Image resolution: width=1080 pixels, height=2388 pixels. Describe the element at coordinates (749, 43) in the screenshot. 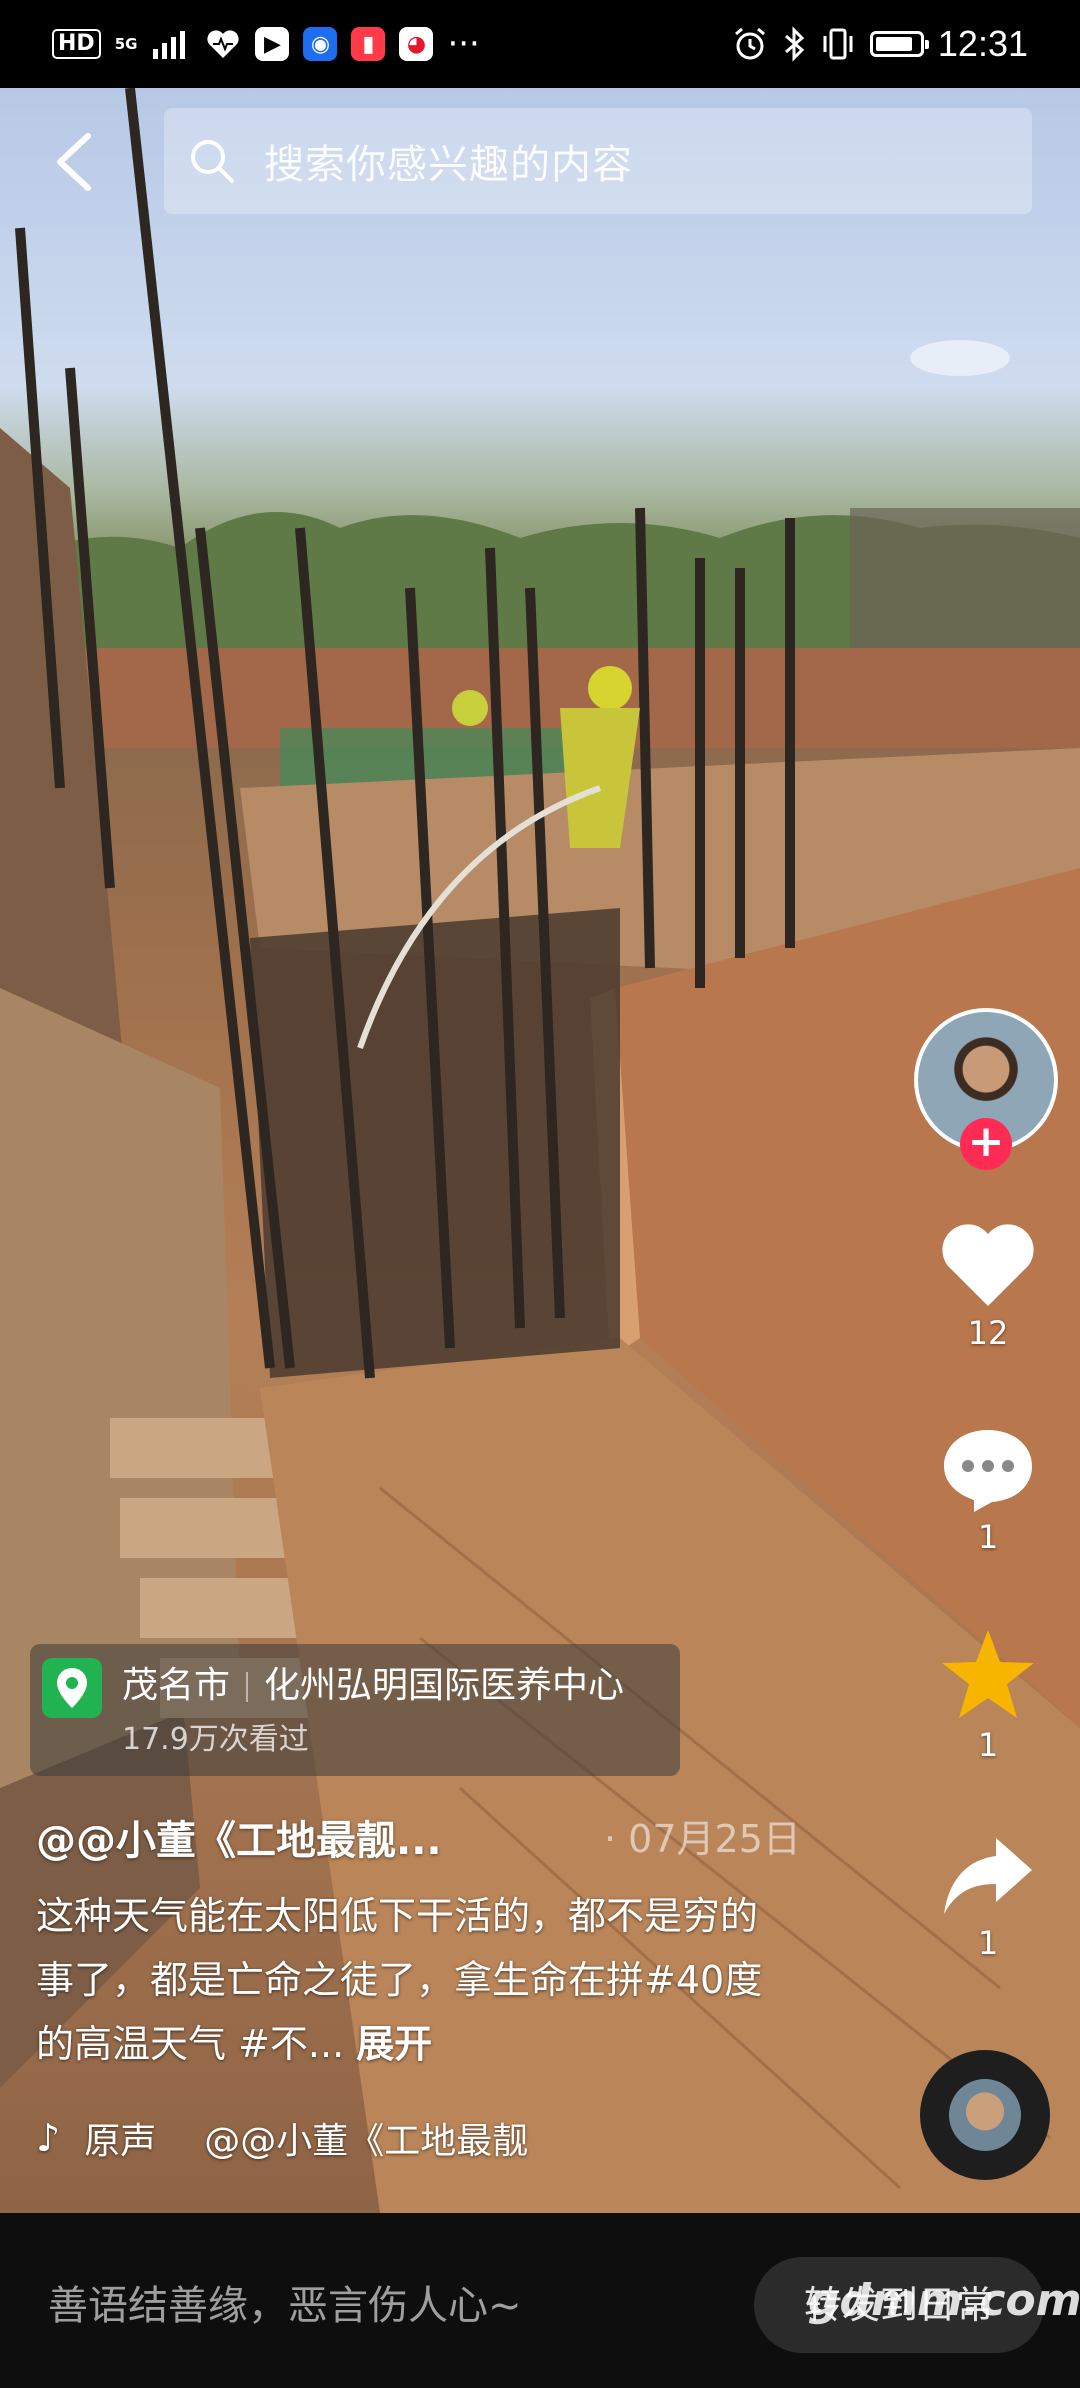

I see `alarm-icon` at that location.